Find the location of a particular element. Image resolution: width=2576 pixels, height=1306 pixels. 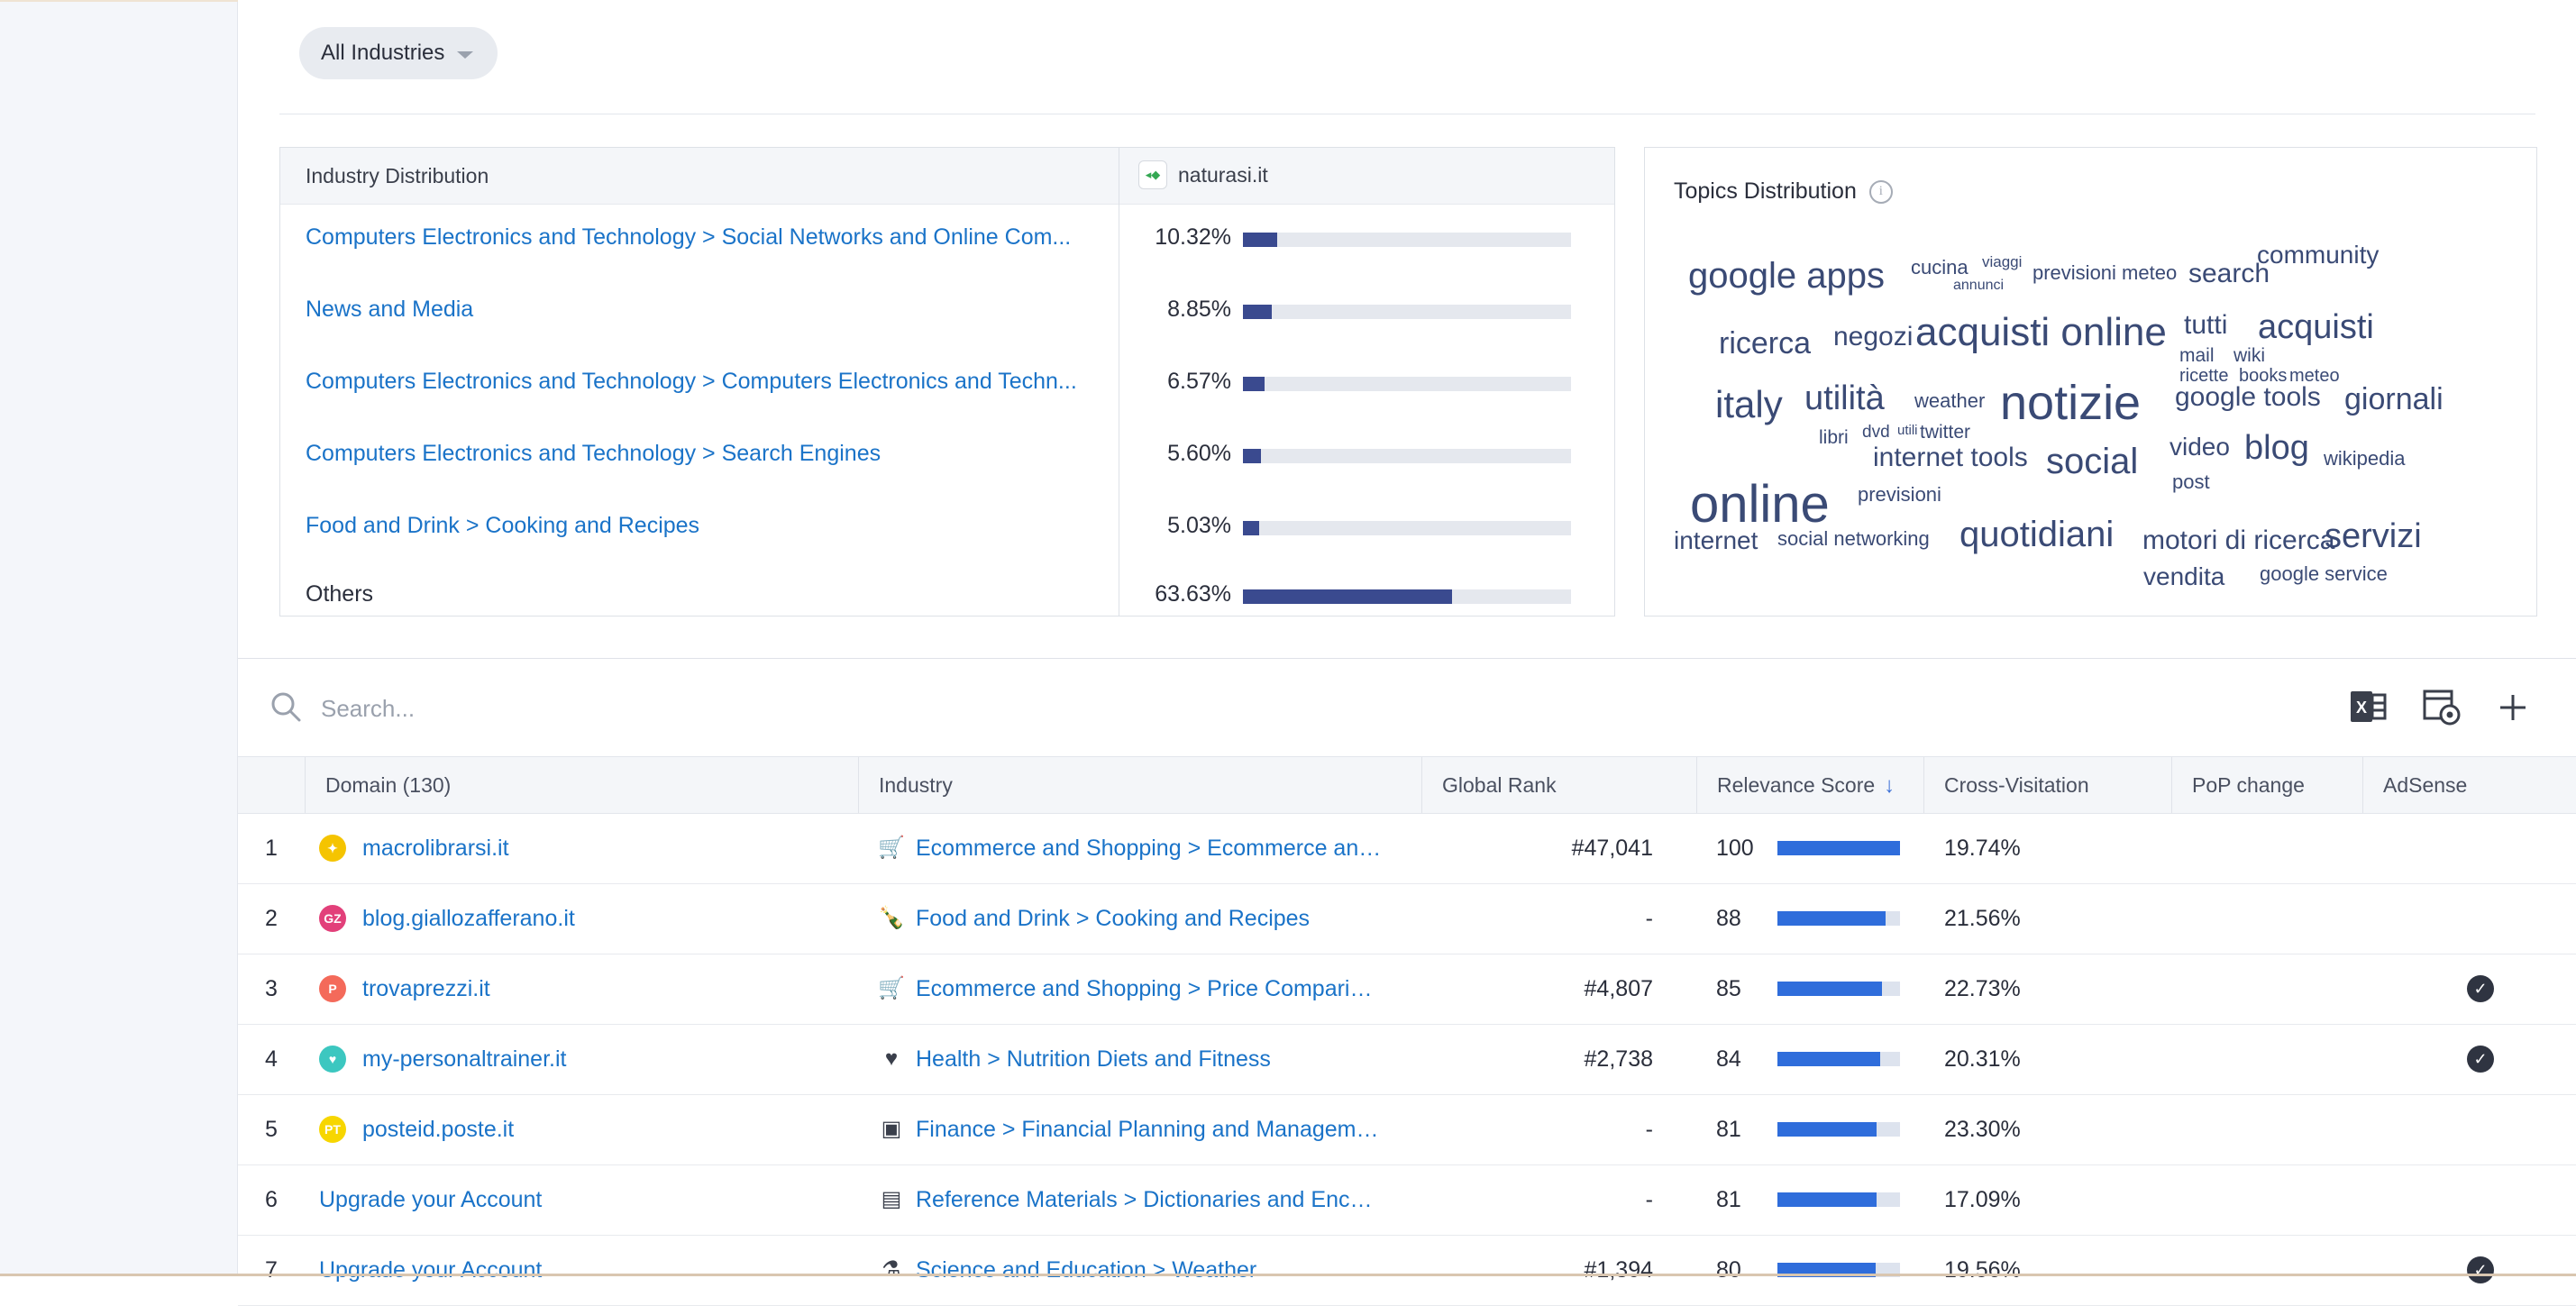

info-icon: i is located at coordinates (1880, 191).